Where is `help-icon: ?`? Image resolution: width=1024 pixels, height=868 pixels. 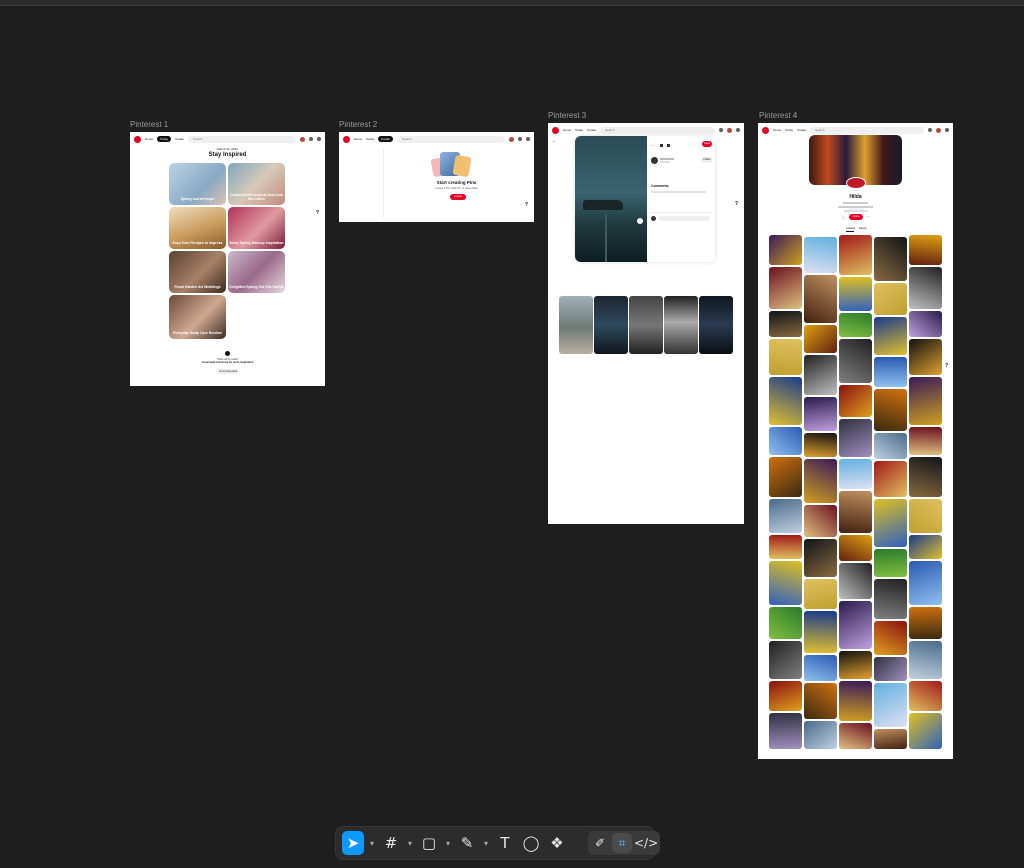 help-icon: ? is located at coordinates (736, 204).